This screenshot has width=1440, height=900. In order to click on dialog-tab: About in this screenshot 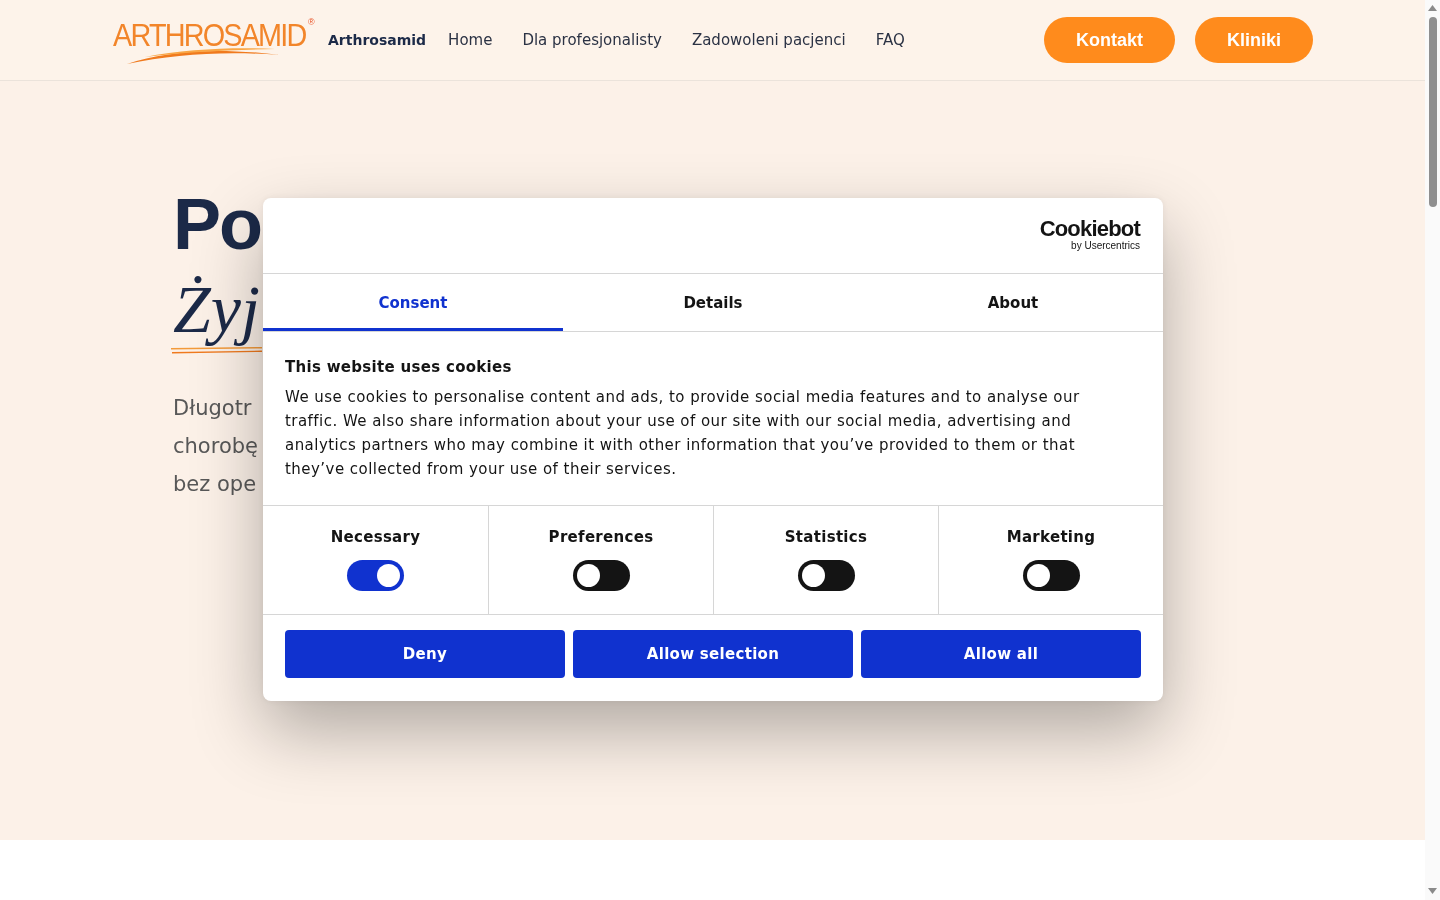, I will do `click(1013, 302)`.